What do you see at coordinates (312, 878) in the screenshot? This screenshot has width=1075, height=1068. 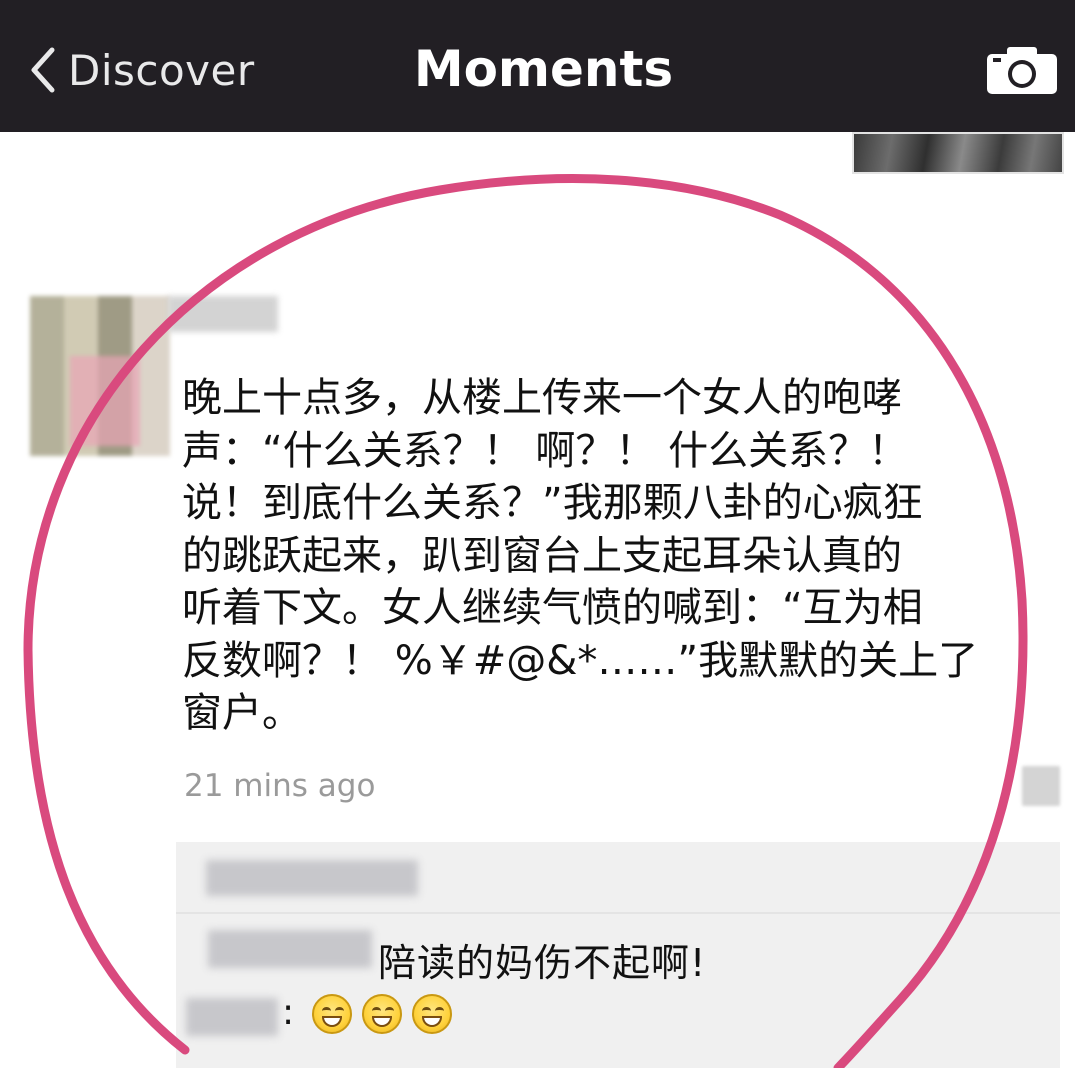 I see `likes-row-blurred` at bounding box center [312, 878].